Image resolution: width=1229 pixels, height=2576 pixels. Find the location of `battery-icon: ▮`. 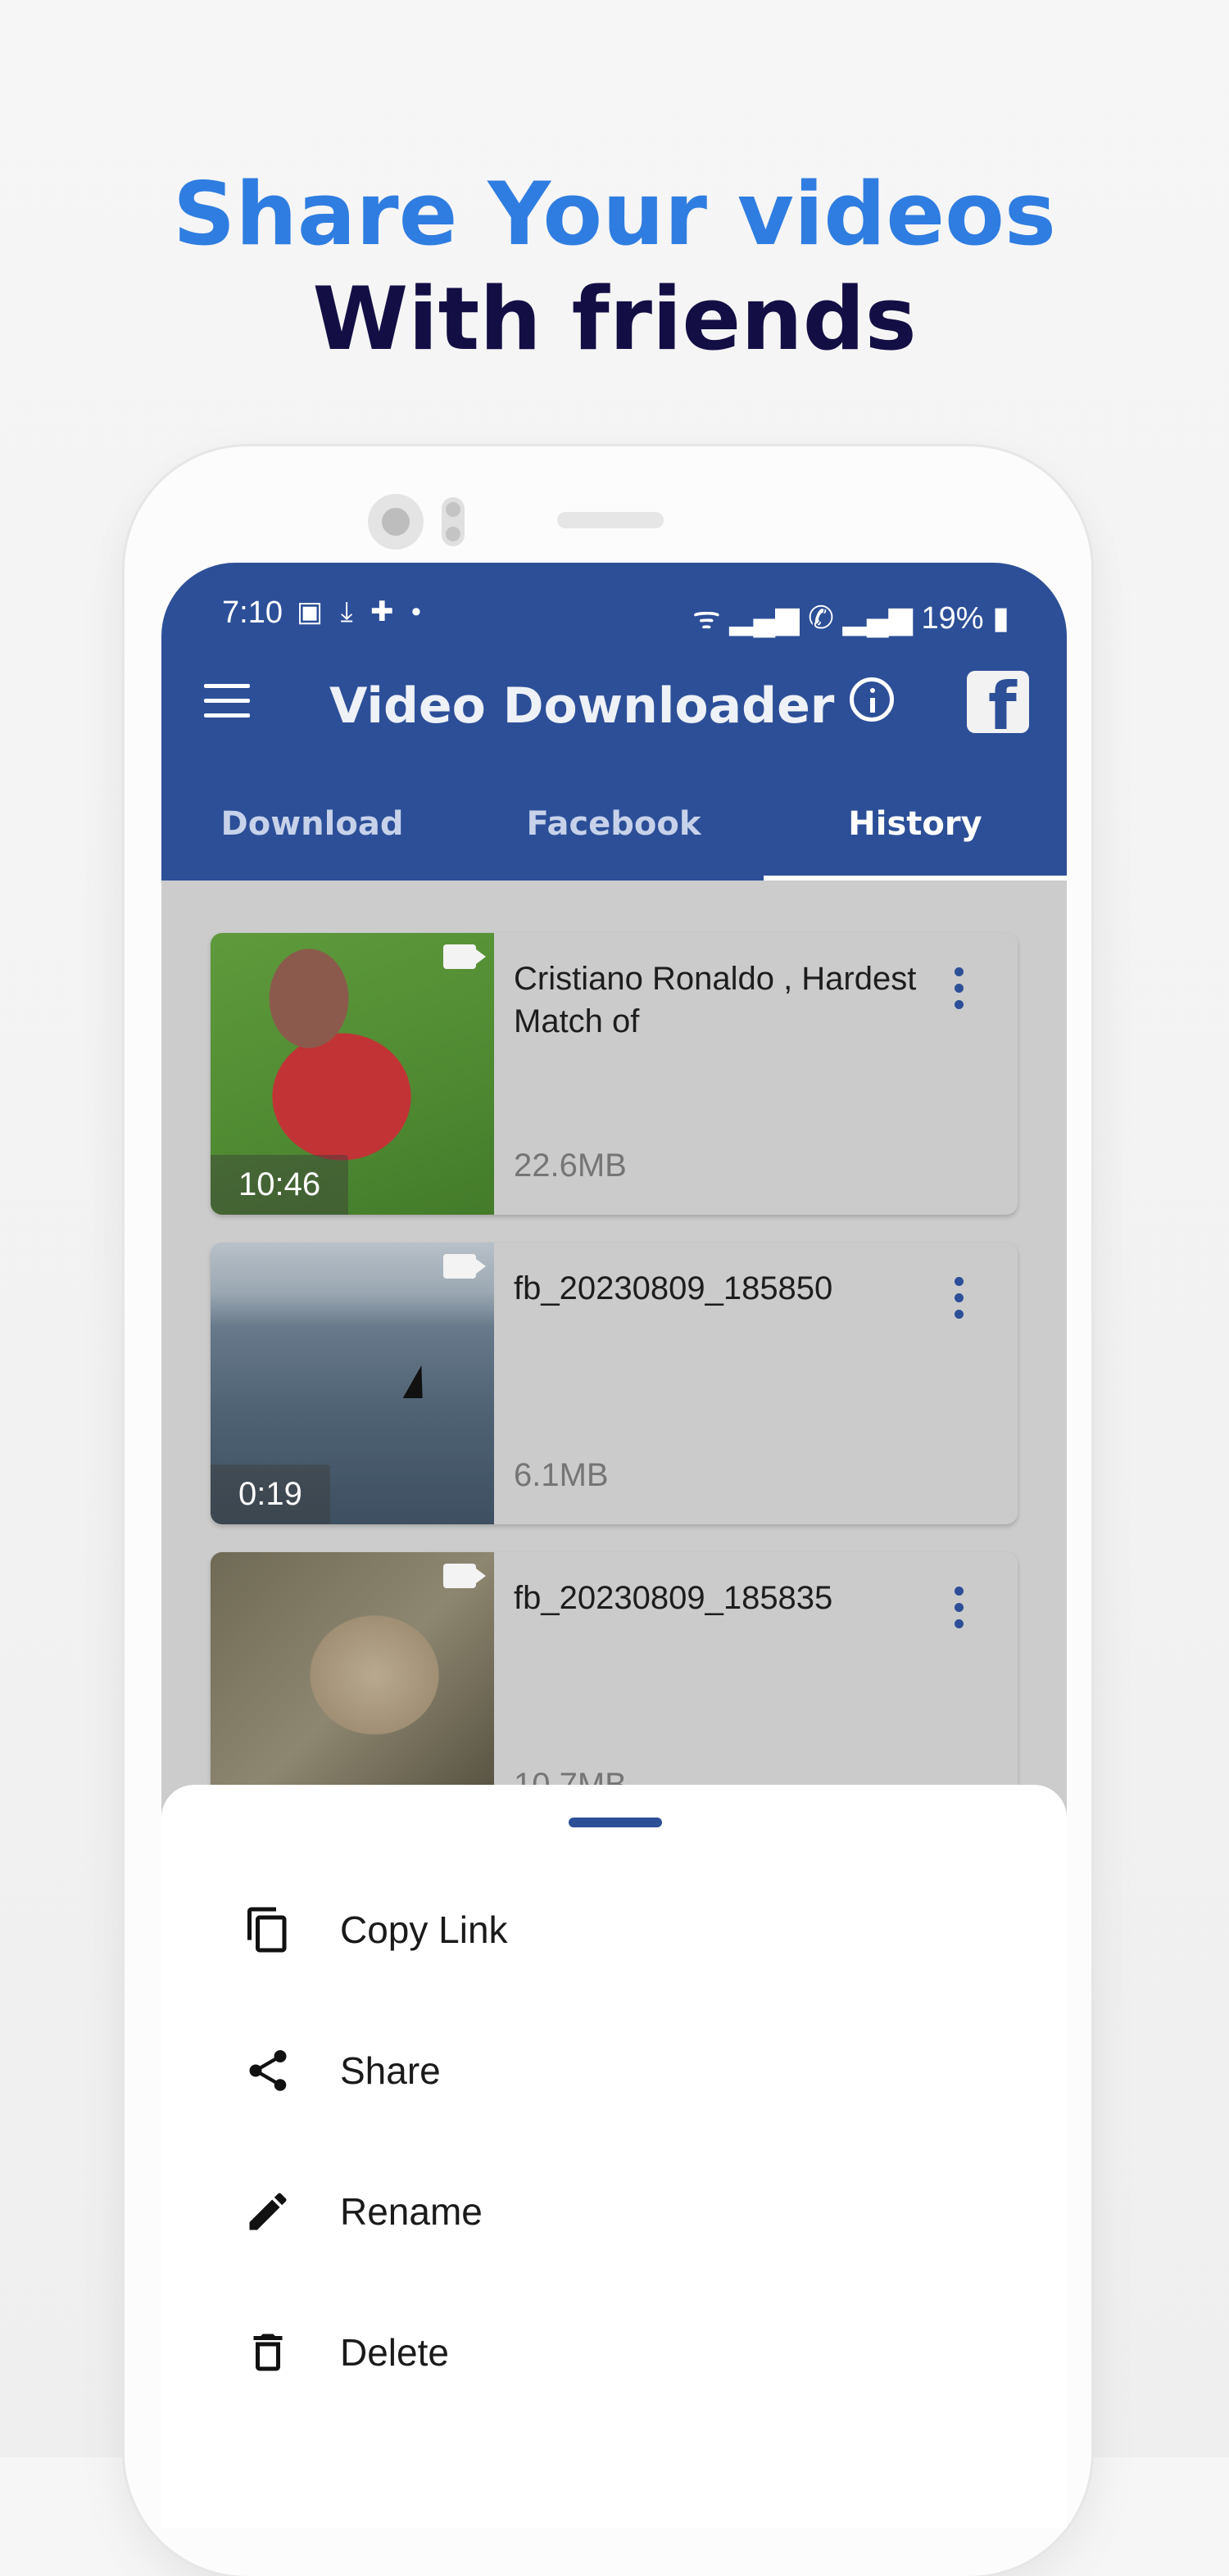

battery-icon: ▮ is located at coordinates (996, 618).